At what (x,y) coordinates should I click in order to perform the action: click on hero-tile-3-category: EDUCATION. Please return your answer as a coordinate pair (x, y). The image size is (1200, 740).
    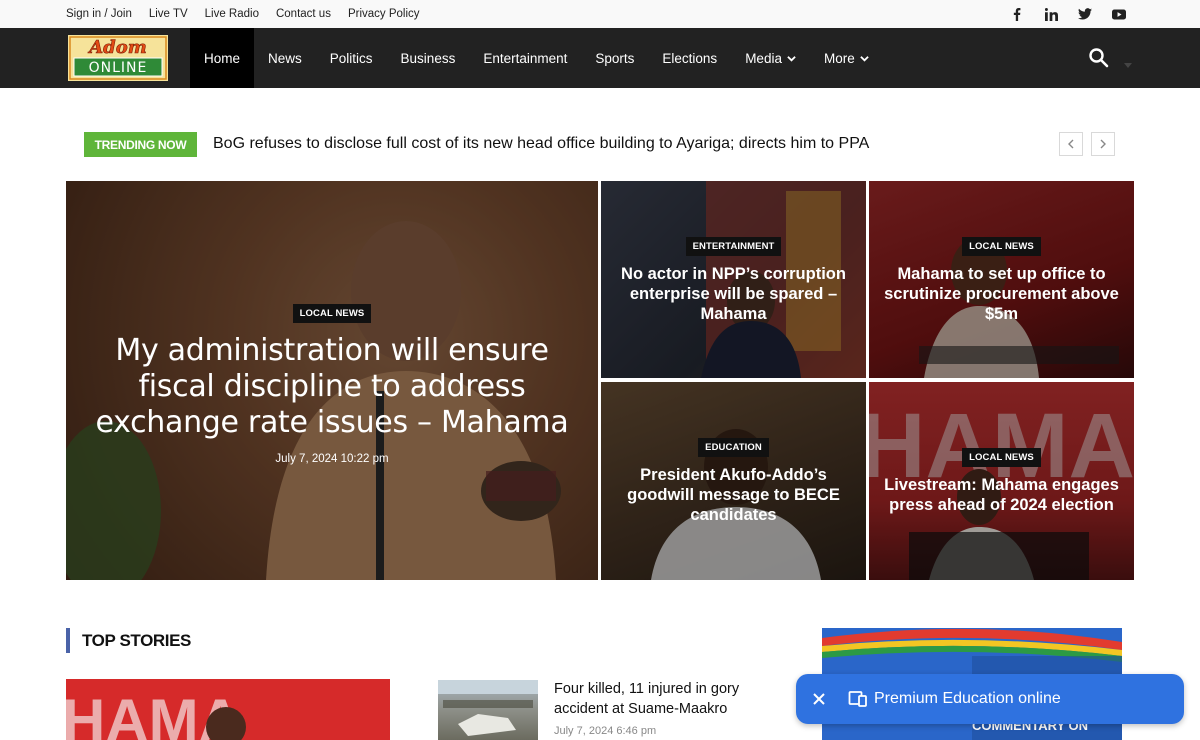
    Looking at the image, I should click on (733, 447).